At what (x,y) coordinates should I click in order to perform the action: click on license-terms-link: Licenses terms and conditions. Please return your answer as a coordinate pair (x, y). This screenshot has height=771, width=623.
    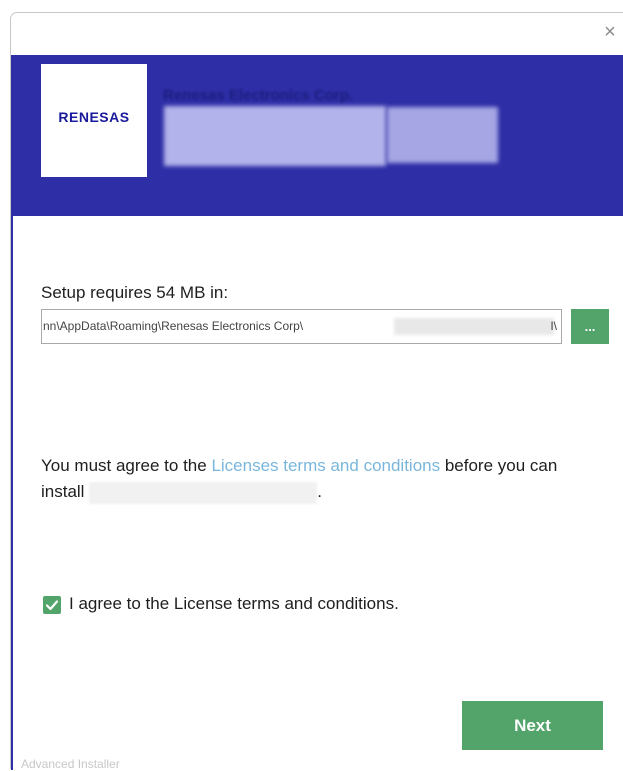
    Looking at the image, I should click on (325, 465).